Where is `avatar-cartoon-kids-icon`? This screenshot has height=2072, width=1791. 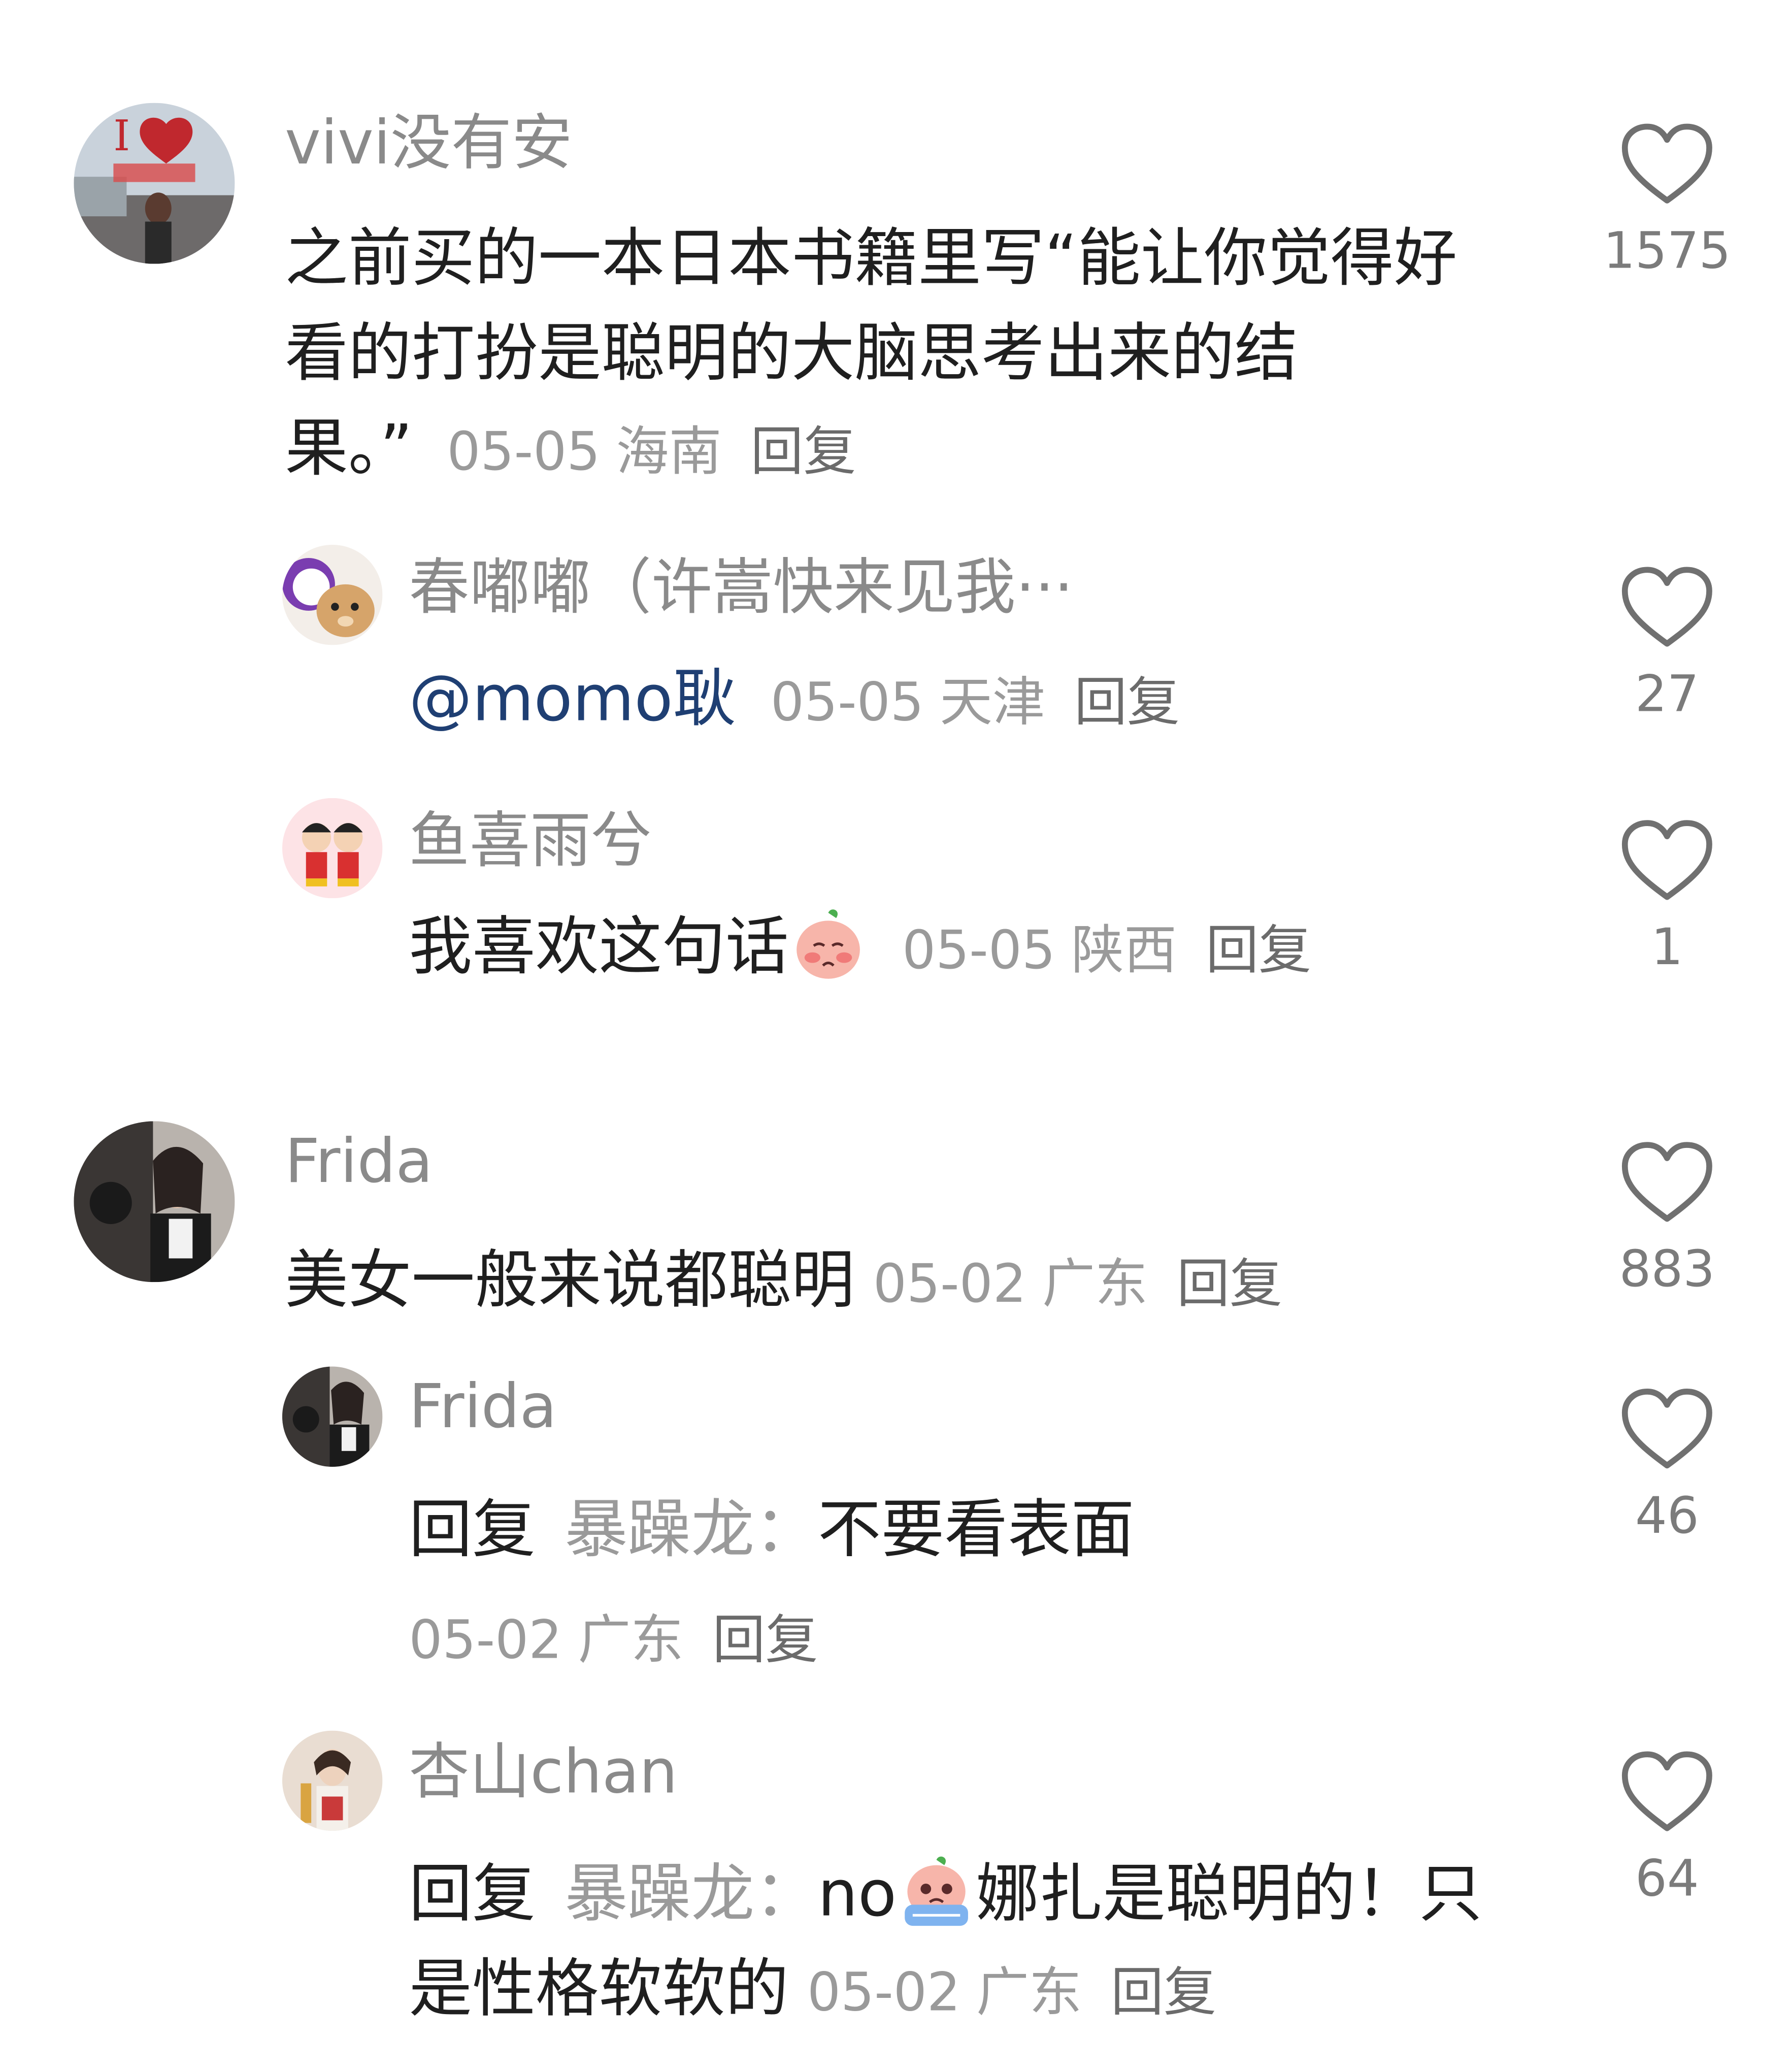 avatar-cartoon-kids-icon is located at coordinates (332, 848).